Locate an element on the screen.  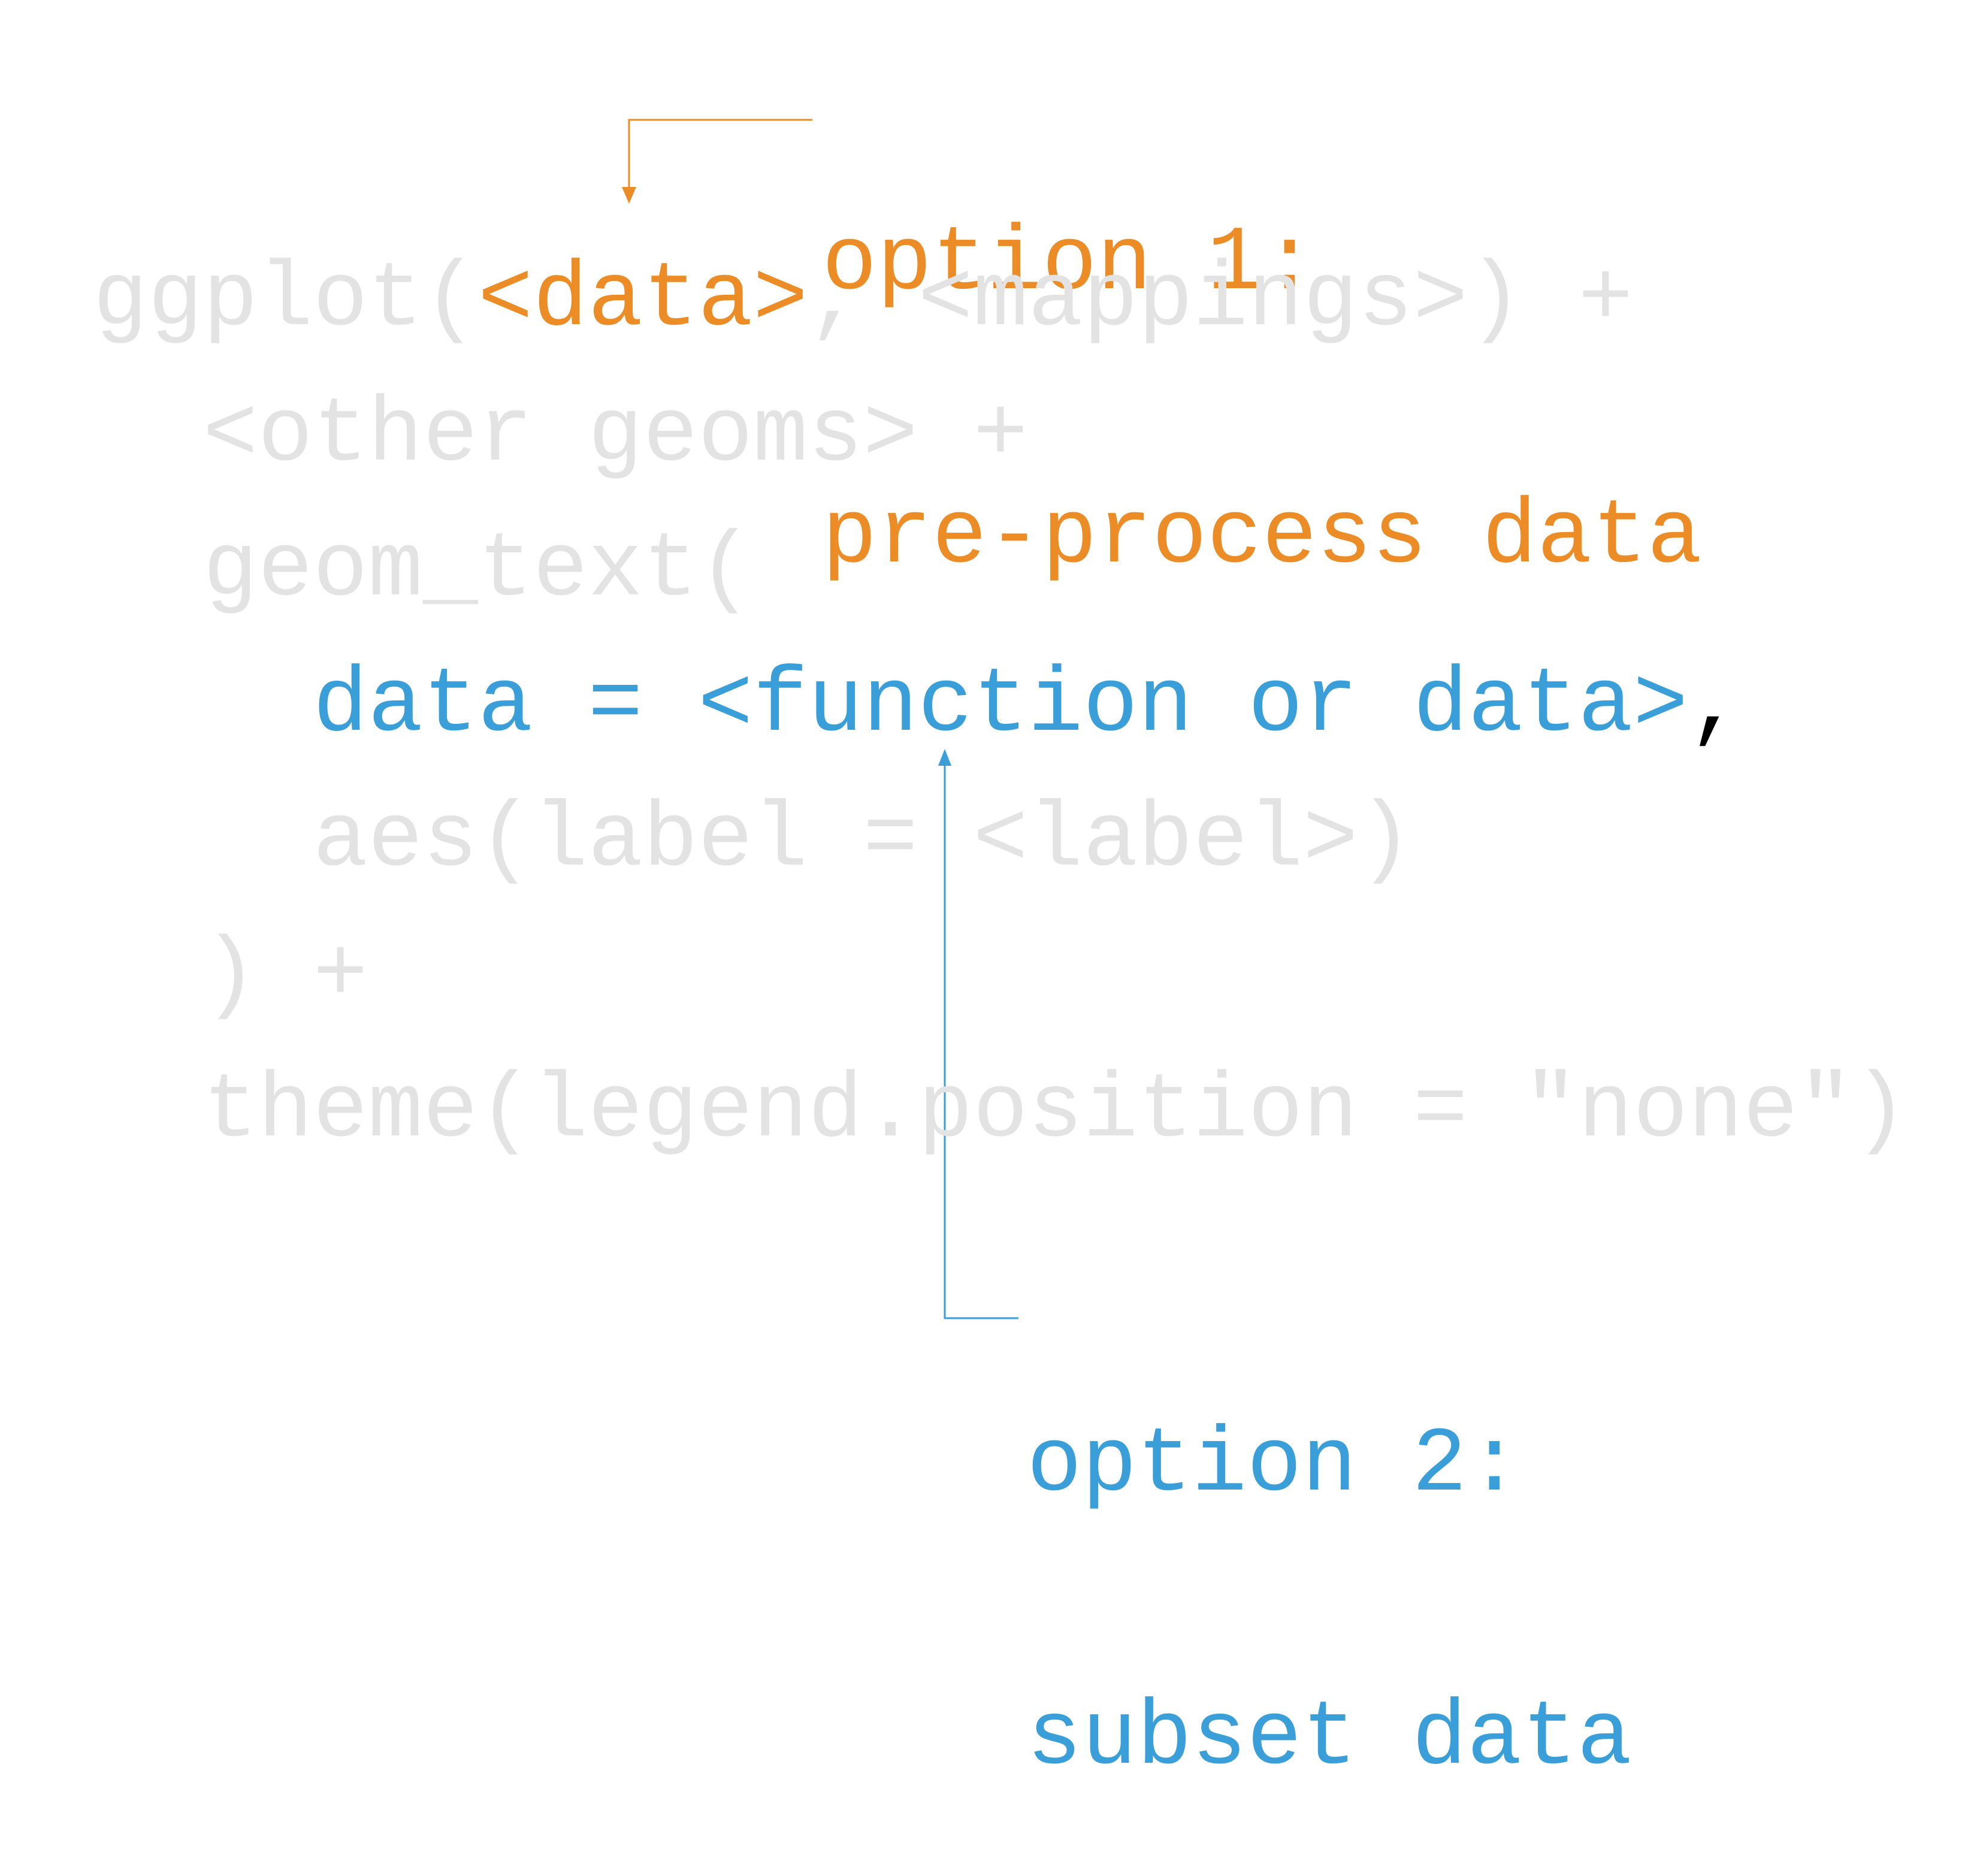
option1-description: pre-process data is located at coordinates (1262, 537).